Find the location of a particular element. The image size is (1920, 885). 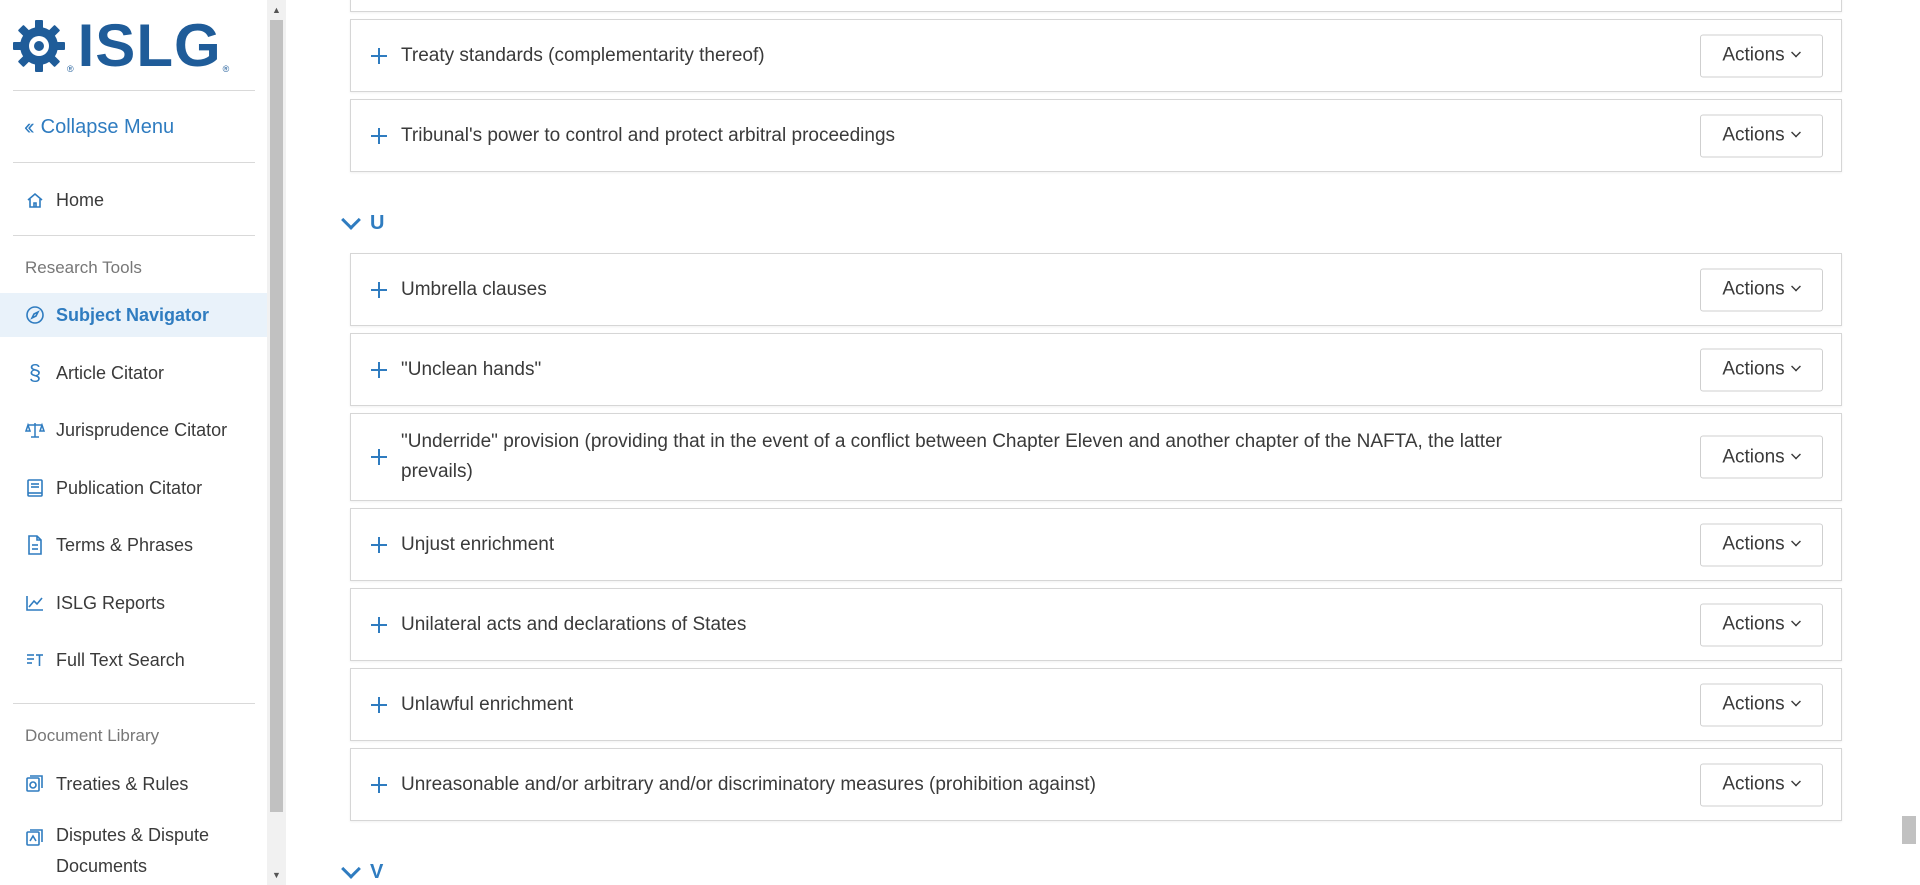

sidebar-item-treaties-rules: Treaties & Rules is located at coordinates (133, 784).